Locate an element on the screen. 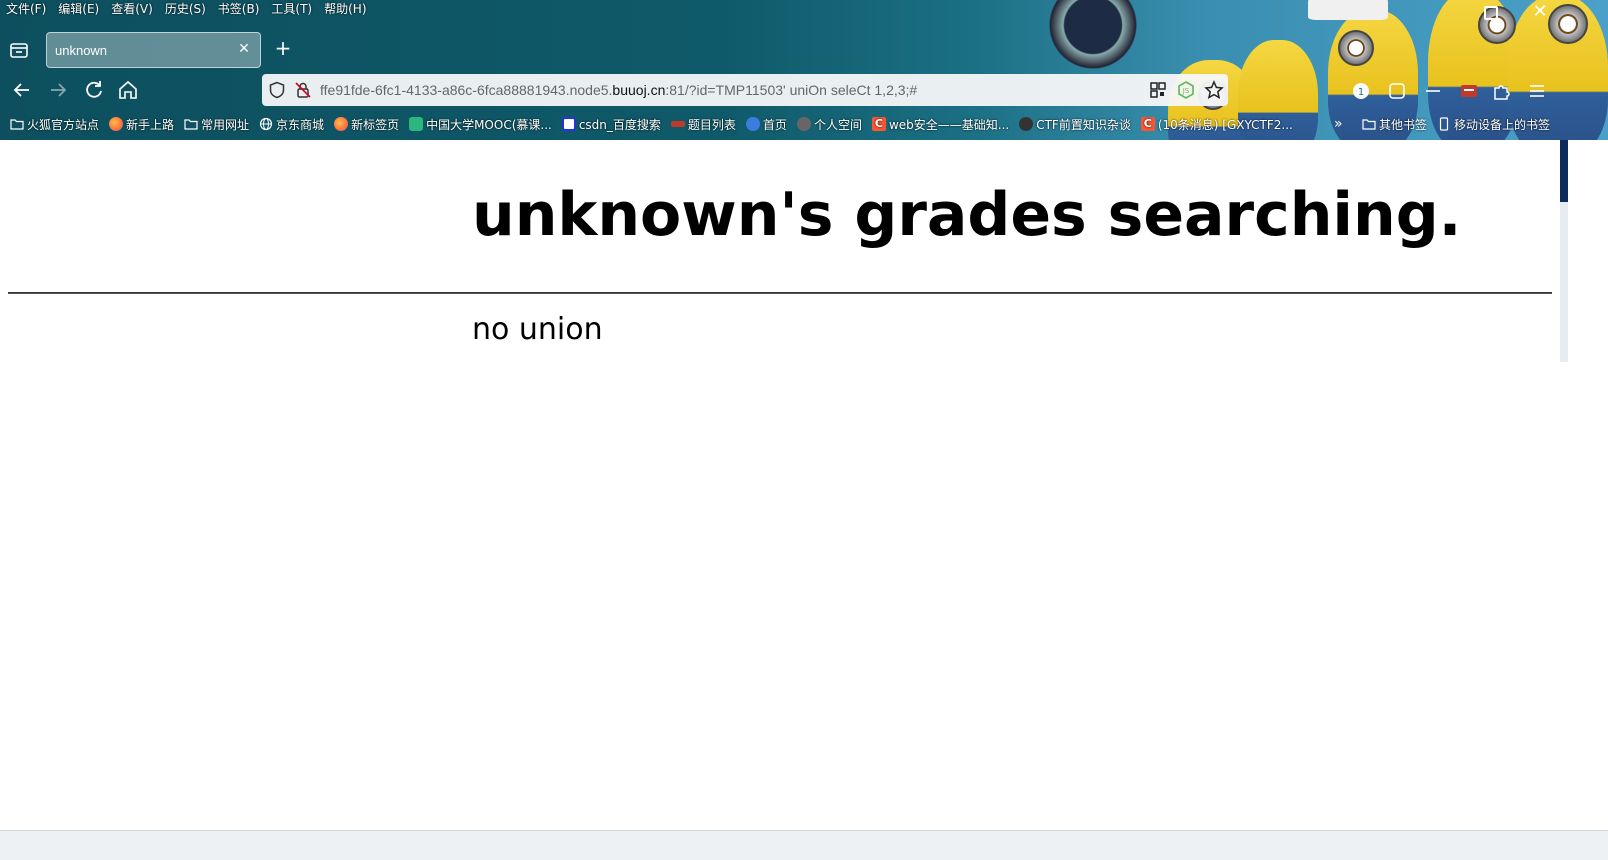  menu-file: 文件(F) is located at coordinates (26, 9).